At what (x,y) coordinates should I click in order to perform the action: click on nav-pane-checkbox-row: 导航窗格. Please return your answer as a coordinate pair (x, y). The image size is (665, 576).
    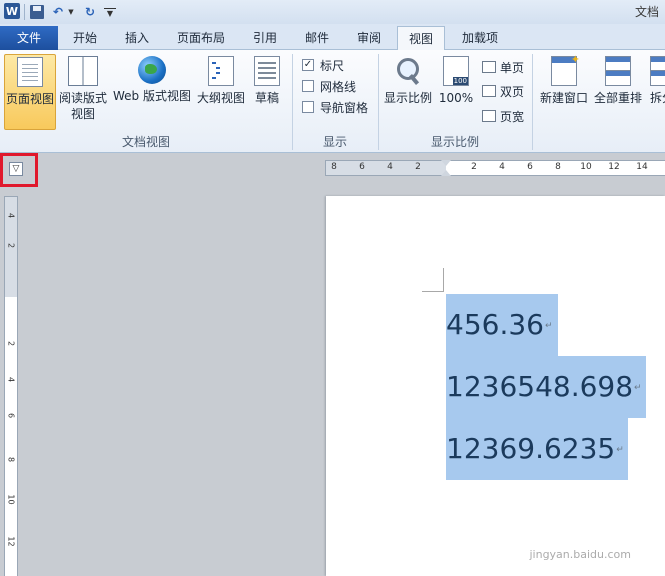
    Looking at the image, I should click on (335, 107).